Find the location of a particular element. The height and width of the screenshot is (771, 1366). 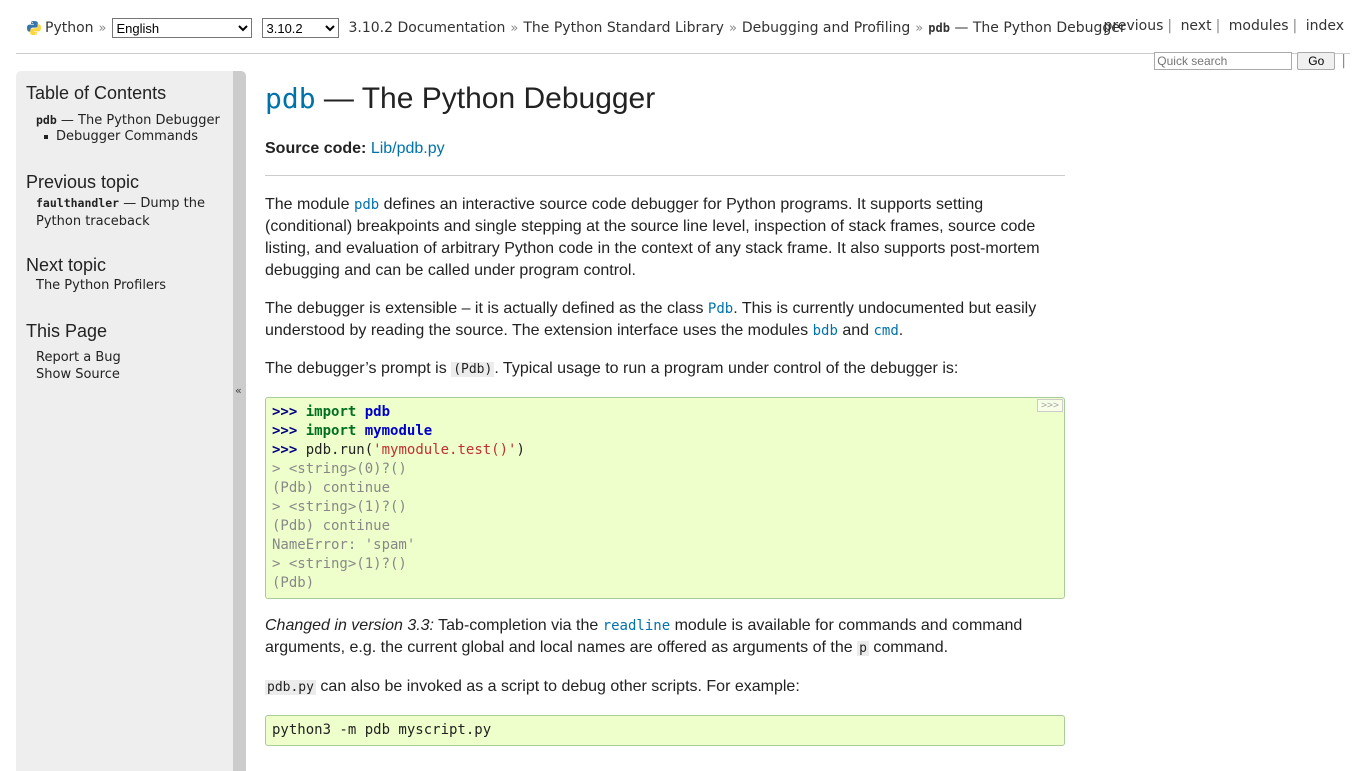

toc-item-pdb: pdb — The Python Debugger is located at coordinates (128, 120).